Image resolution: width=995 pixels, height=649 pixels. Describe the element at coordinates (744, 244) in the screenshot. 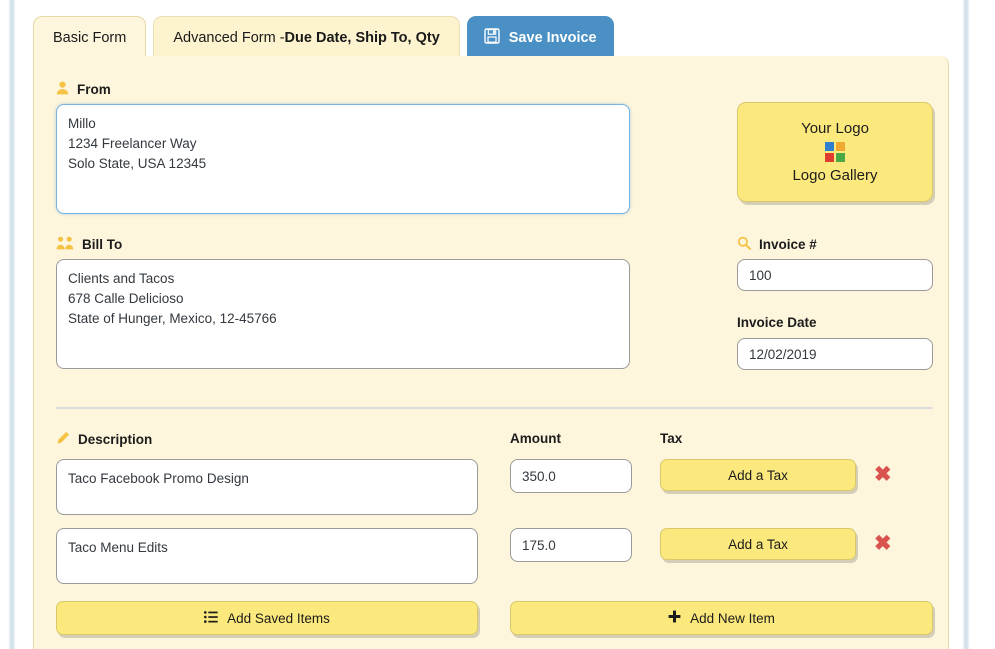

I see `search-icon` at that location.